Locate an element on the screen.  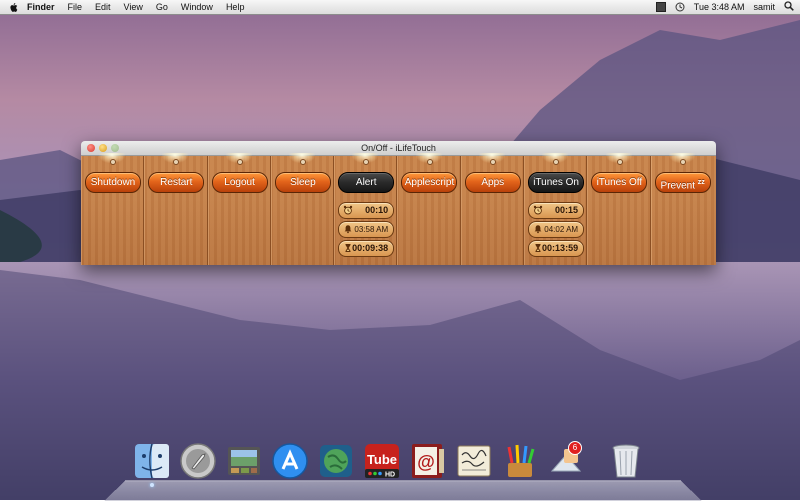
alert-time-value: 03:58 AM is located at coordinates (371, 229).